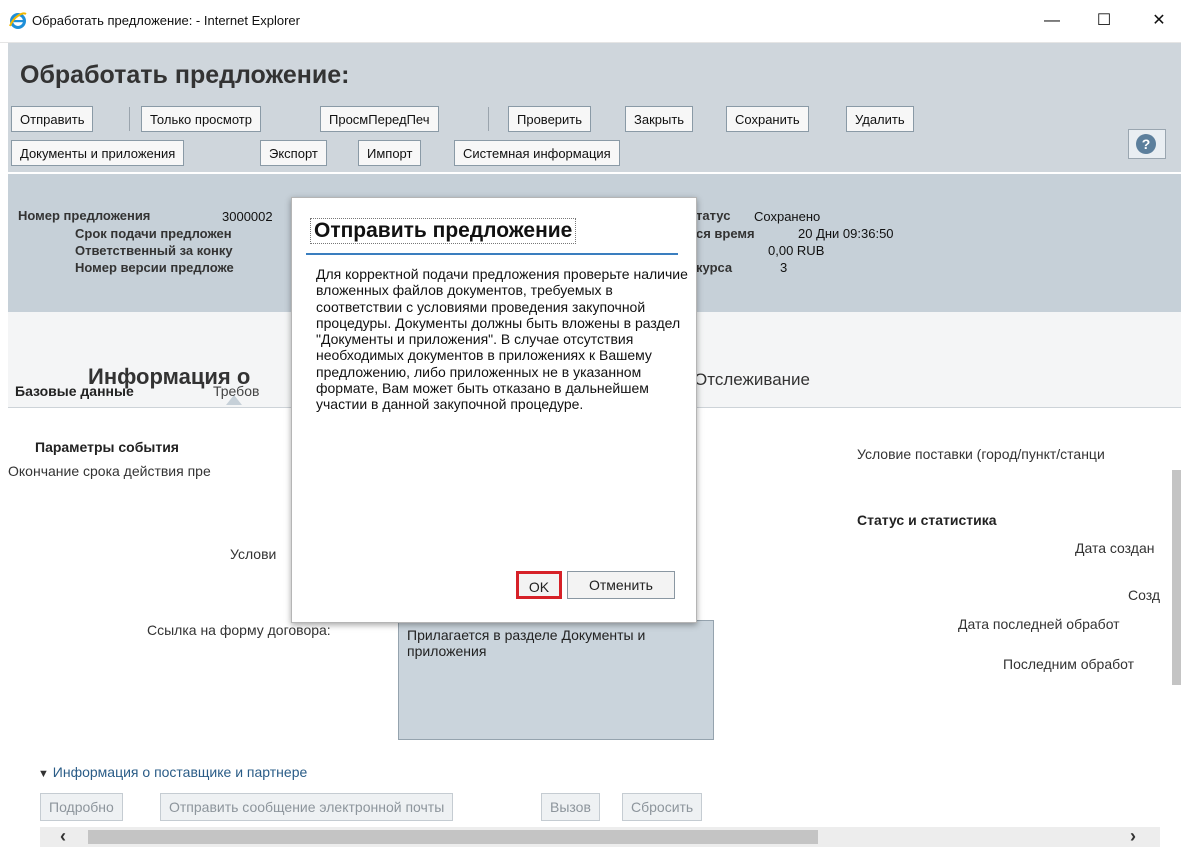 This screenshot has width=1181, height=851. What do you see at coordinates (453, 837) in the screenshot?
I see `horizontal-scroll-thumb` at bounding box center [453, 837].